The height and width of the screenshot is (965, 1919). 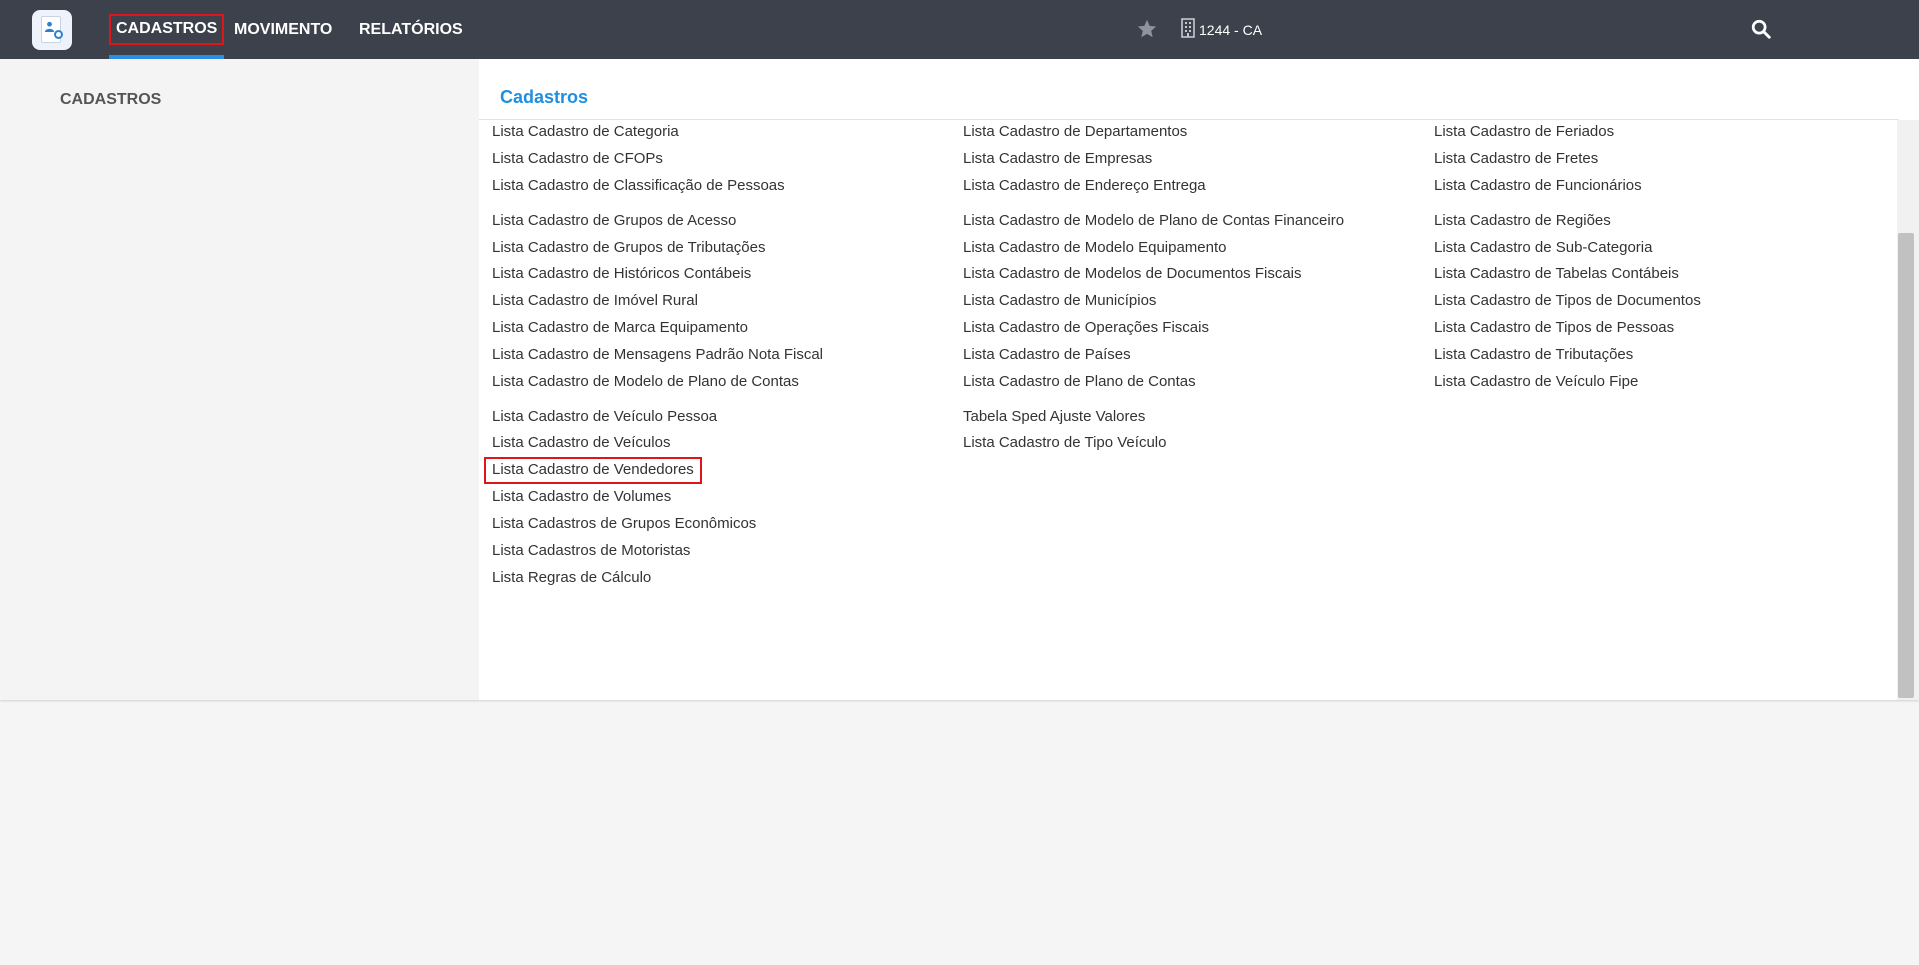 I want to click on menu-item: Lista Cadastro de Marca Equipamento, so click(x=620, y=328).